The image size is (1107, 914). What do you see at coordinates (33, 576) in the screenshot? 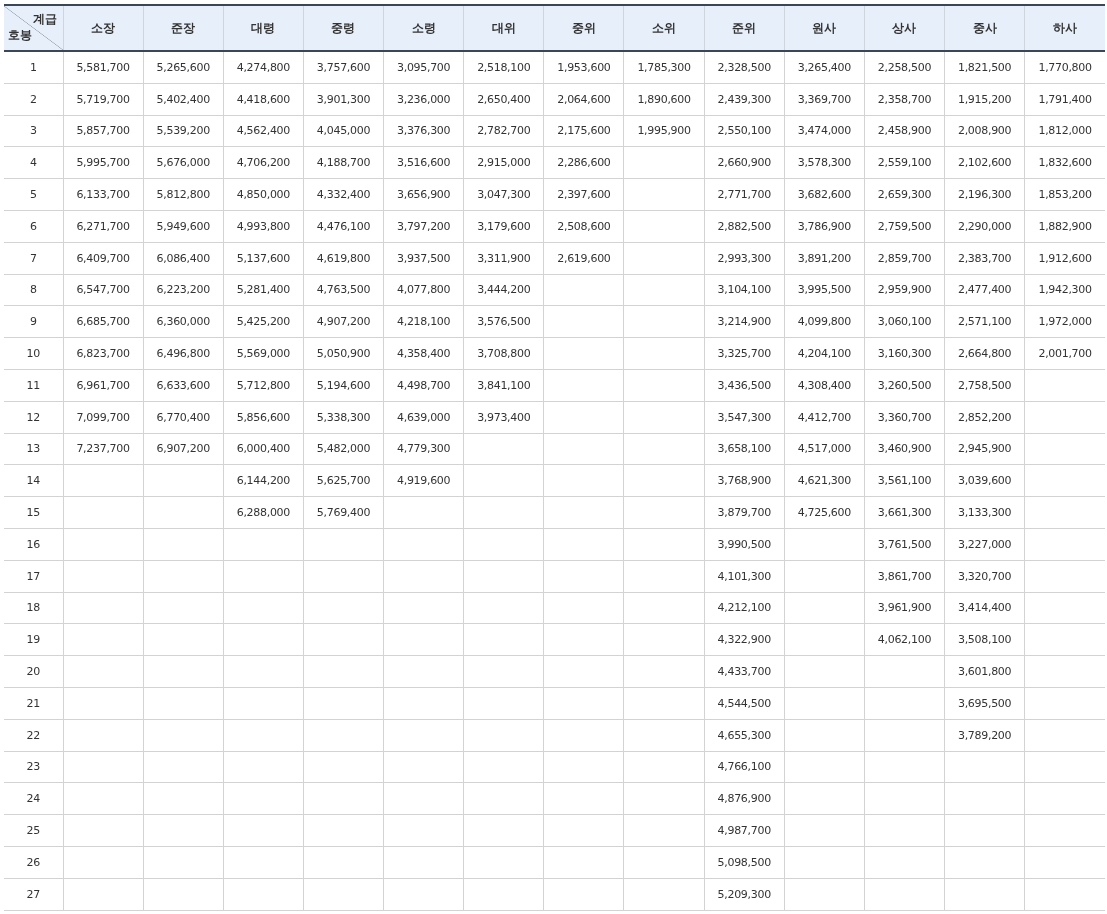
I see `row-header: 17` at bounding box center [33, 576].